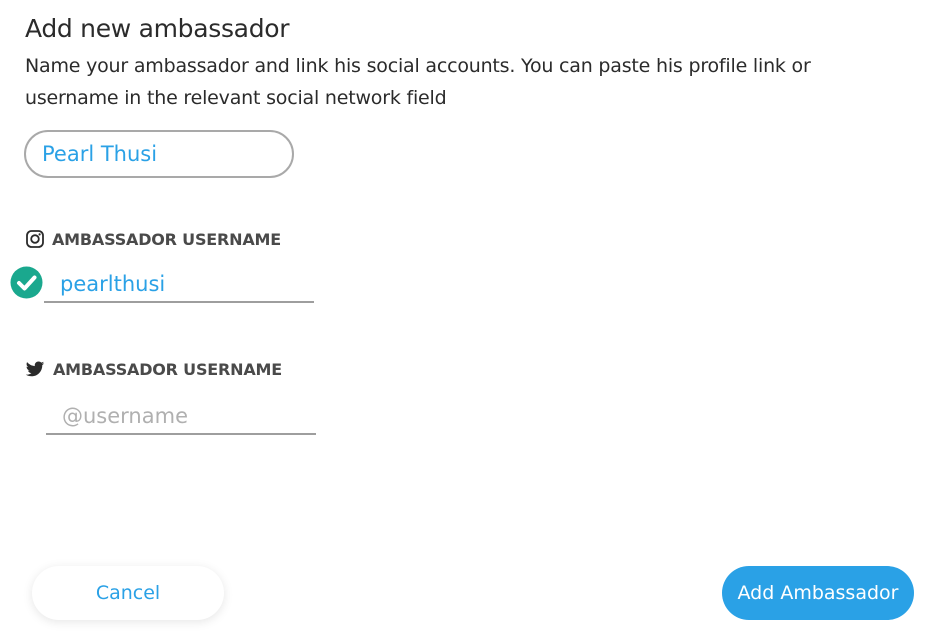 Image resolution: width=942 pixels, height=636 pixels. Describe the element at coordinates (35, 369) in the screenshot. I see `twitter-icon` at that location.